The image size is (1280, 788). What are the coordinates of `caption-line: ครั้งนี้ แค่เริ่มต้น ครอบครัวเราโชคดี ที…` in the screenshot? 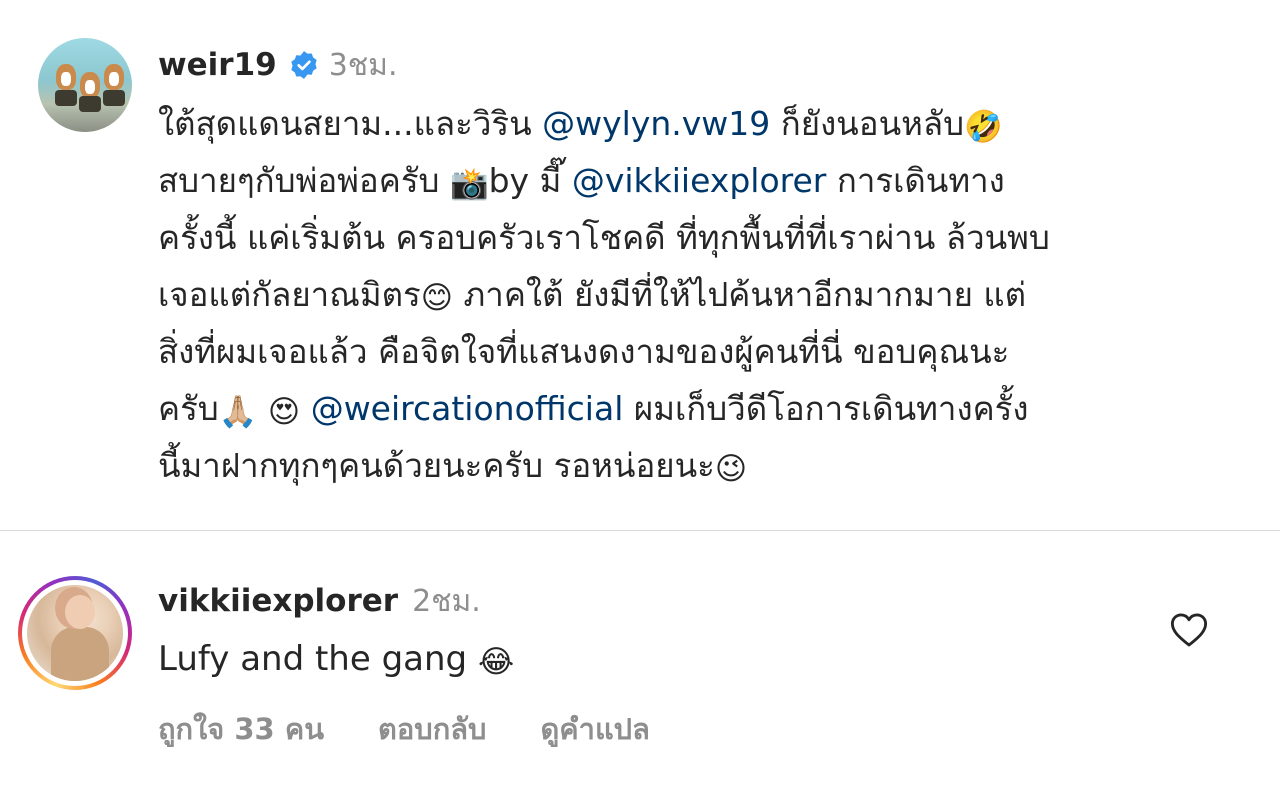 It's located at (698, 237).